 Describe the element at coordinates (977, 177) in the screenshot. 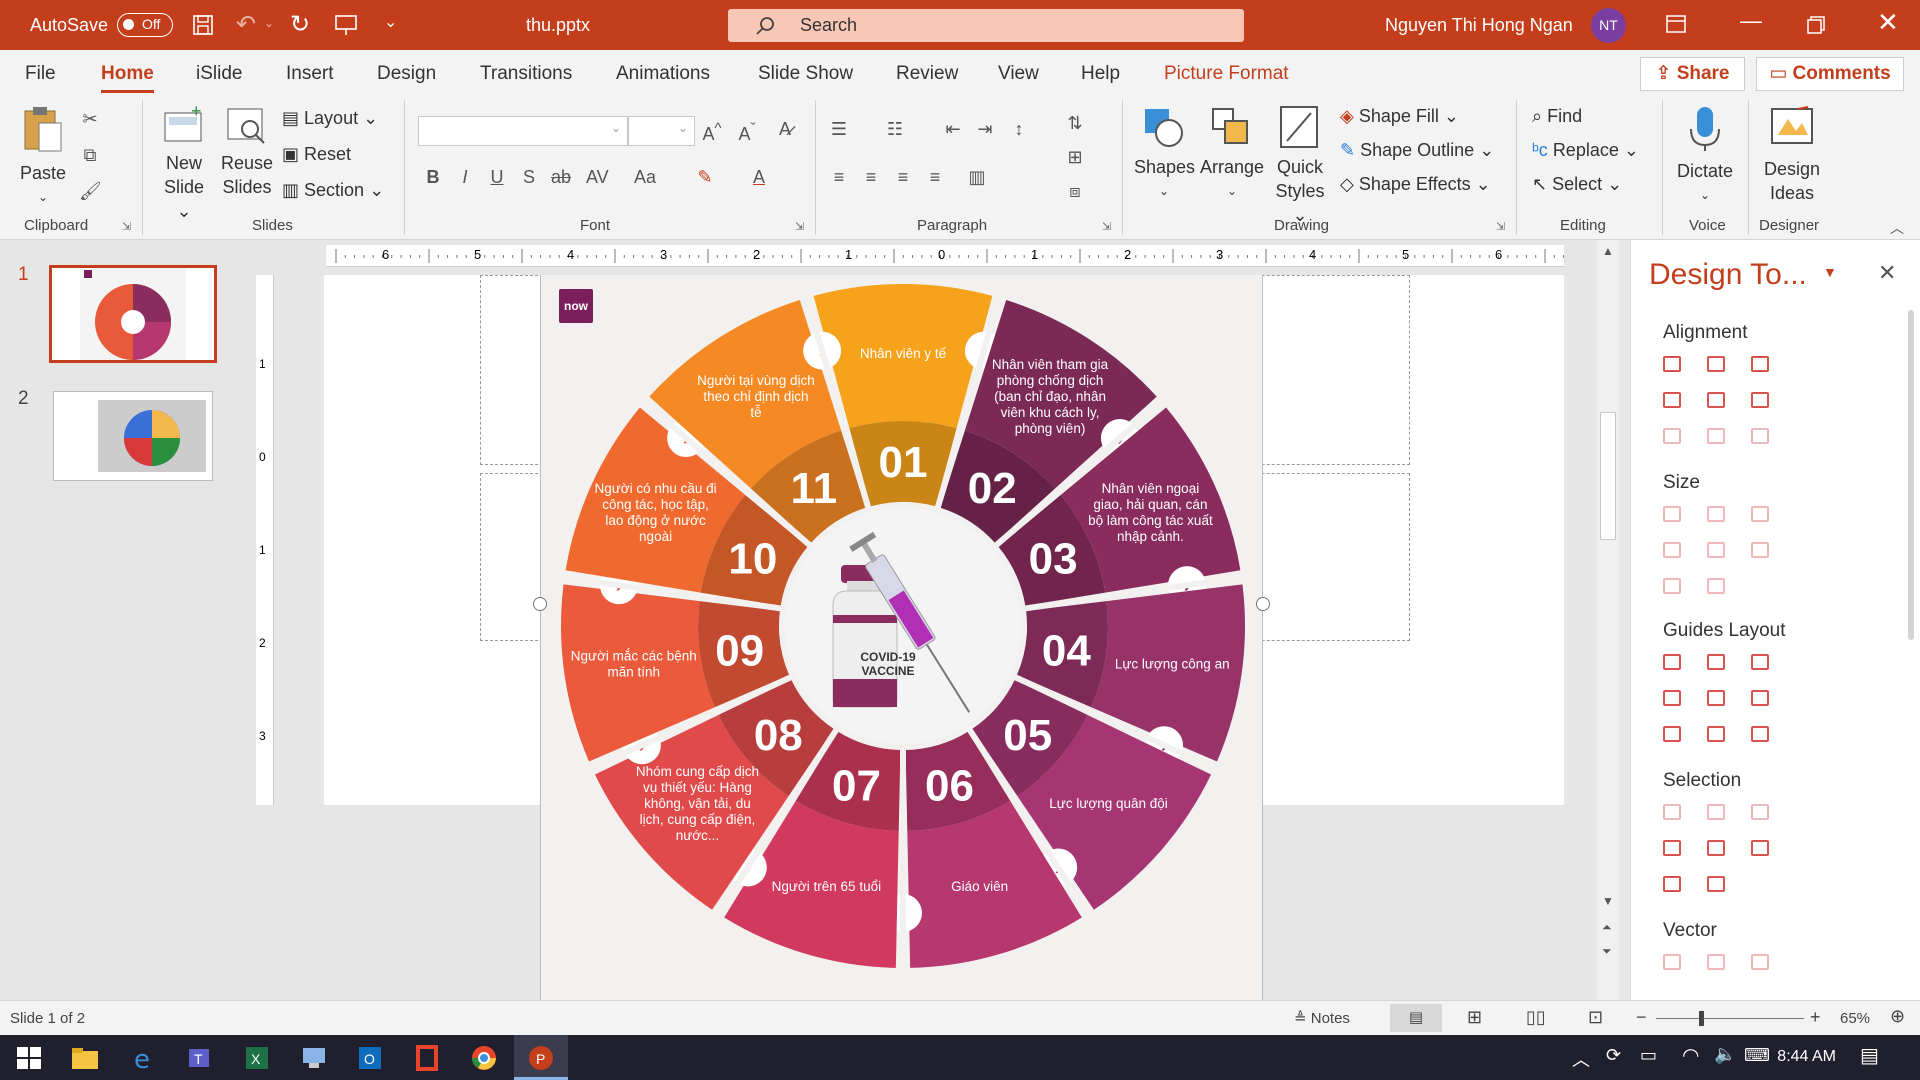

I see `columns-icon: ▥` at that location.